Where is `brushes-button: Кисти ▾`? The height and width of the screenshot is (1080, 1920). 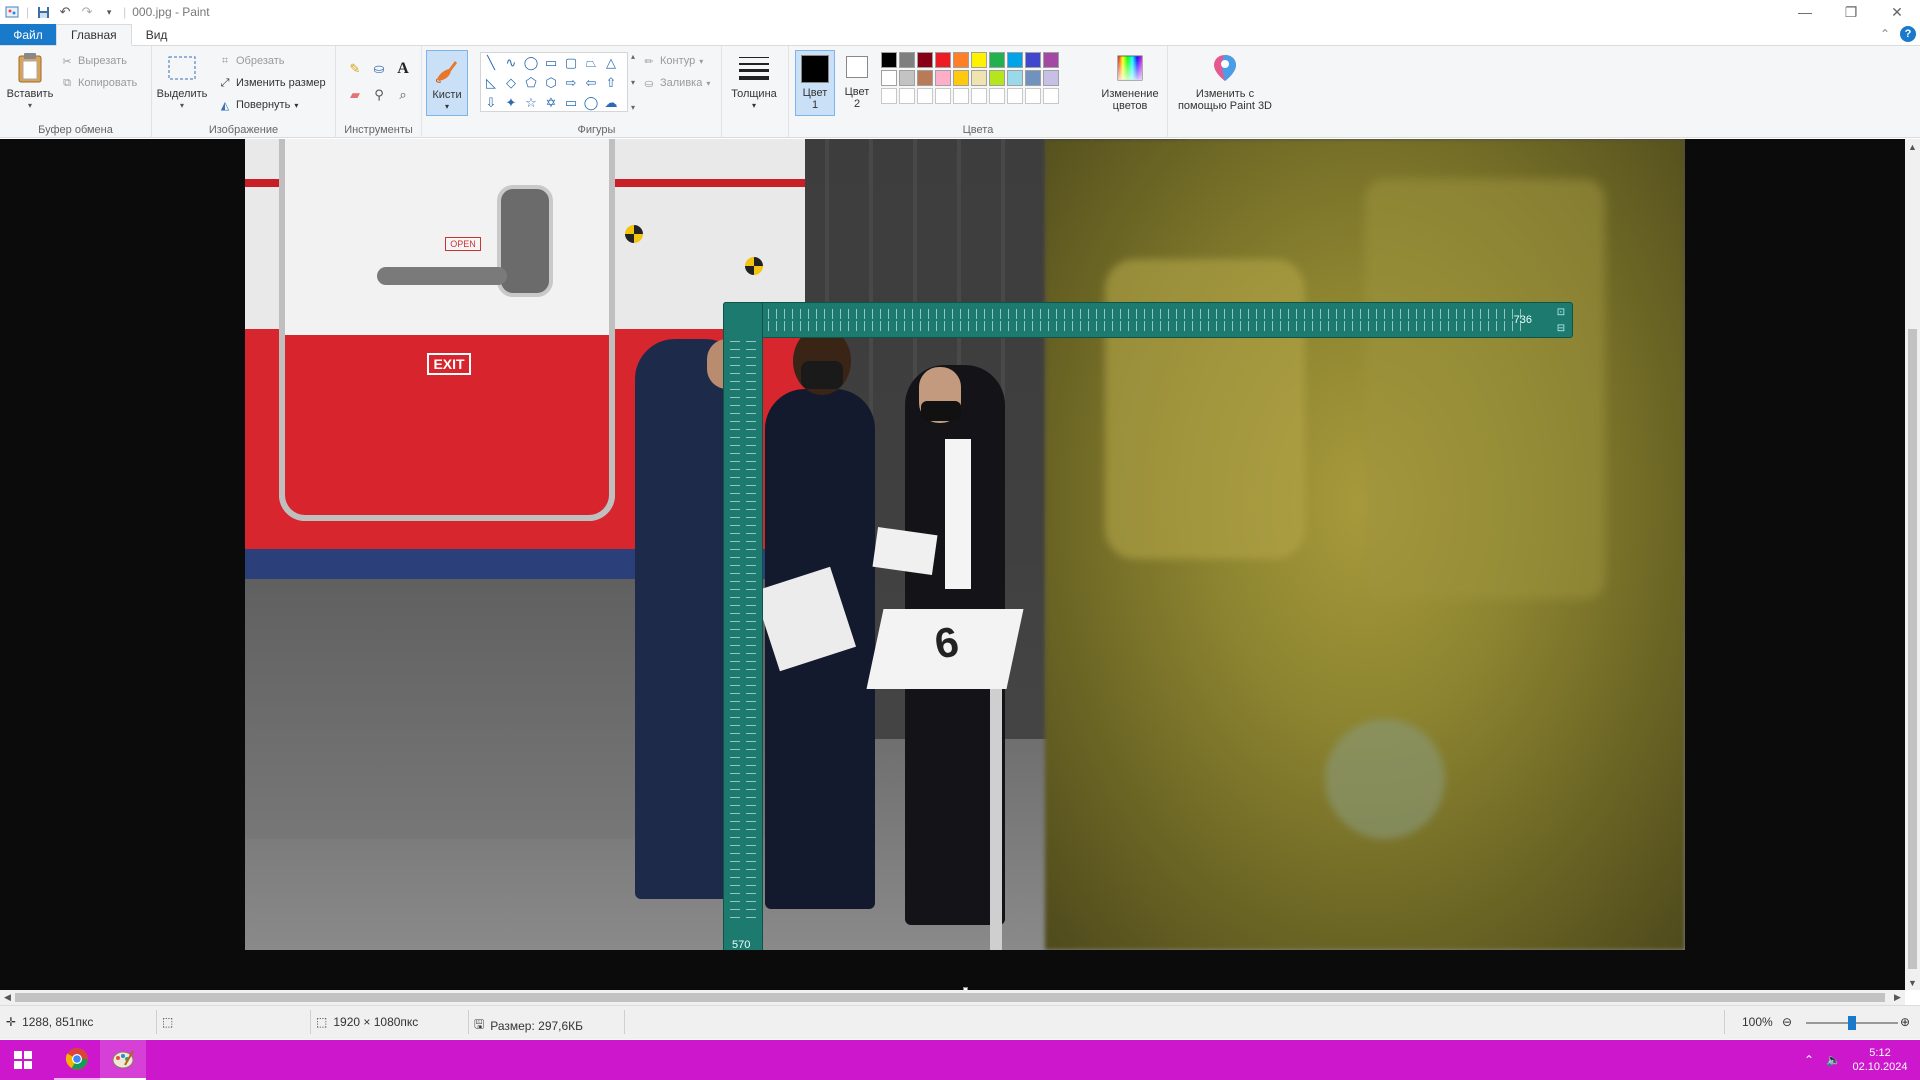 brushes-button: Кисти ▾ is located at coordinates (447, 83).